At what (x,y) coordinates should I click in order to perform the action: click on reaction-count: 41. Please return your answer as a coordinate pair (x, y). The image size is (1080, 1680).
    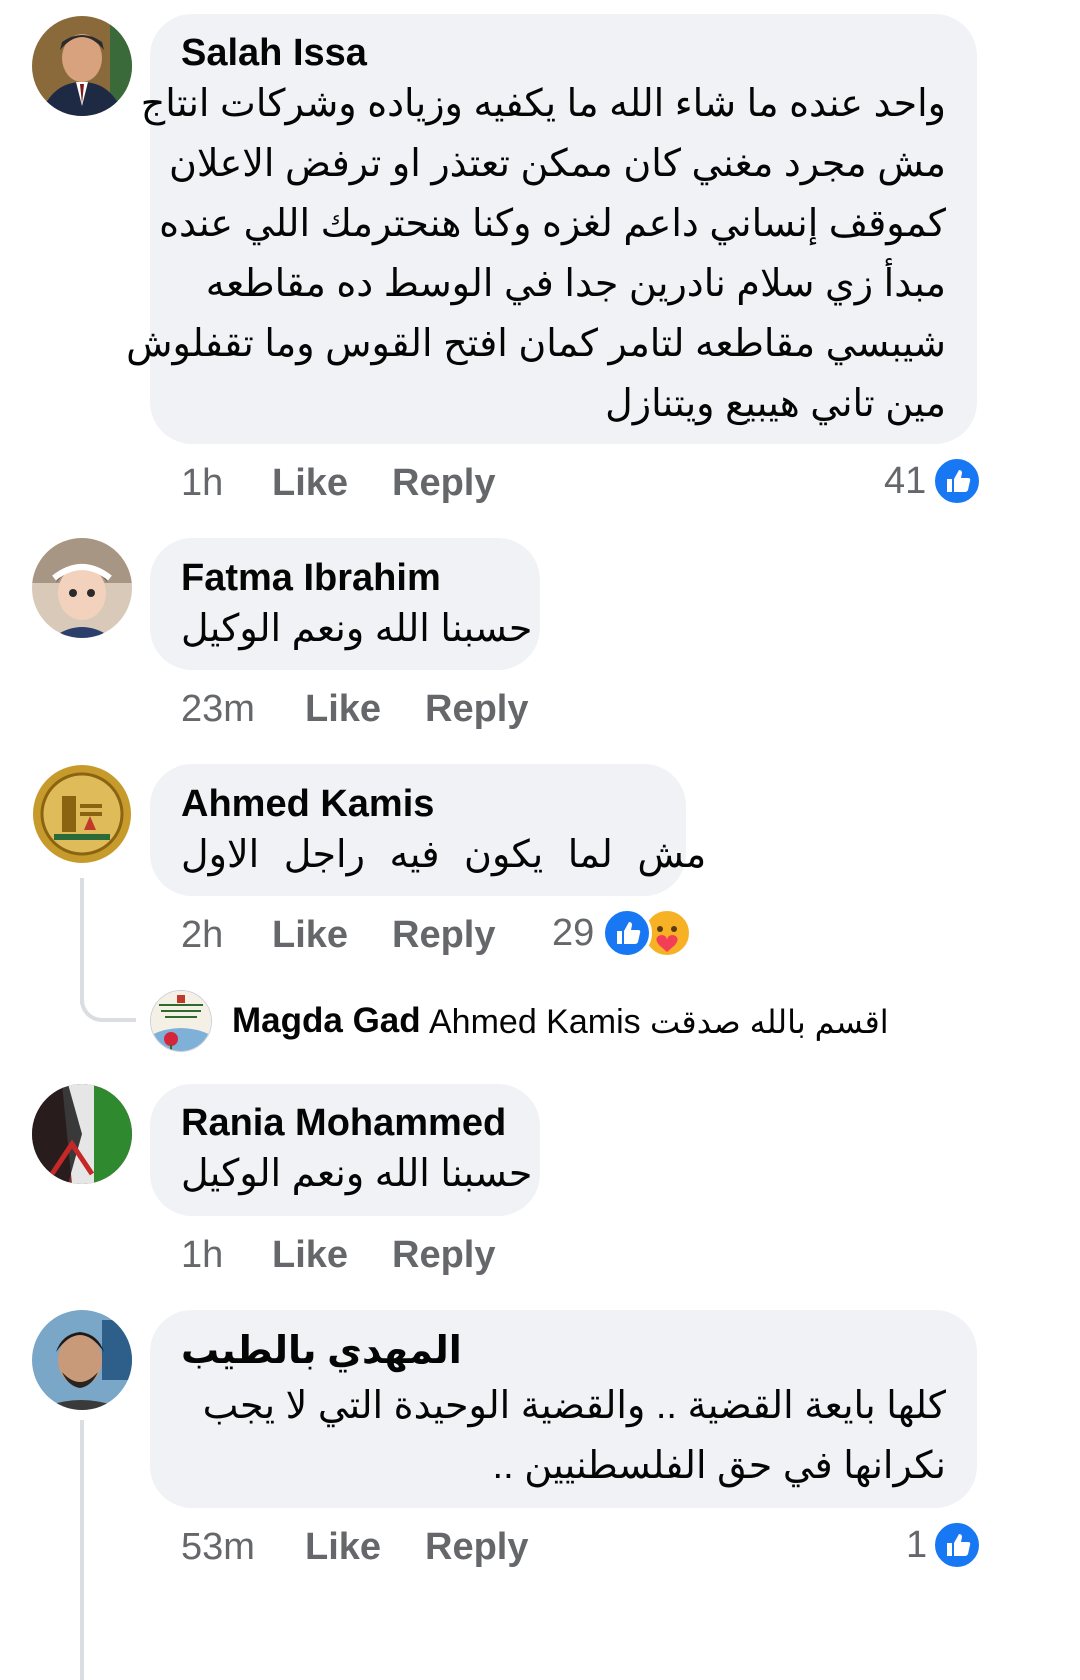
    Looking at the image, I should click on (905, 481).